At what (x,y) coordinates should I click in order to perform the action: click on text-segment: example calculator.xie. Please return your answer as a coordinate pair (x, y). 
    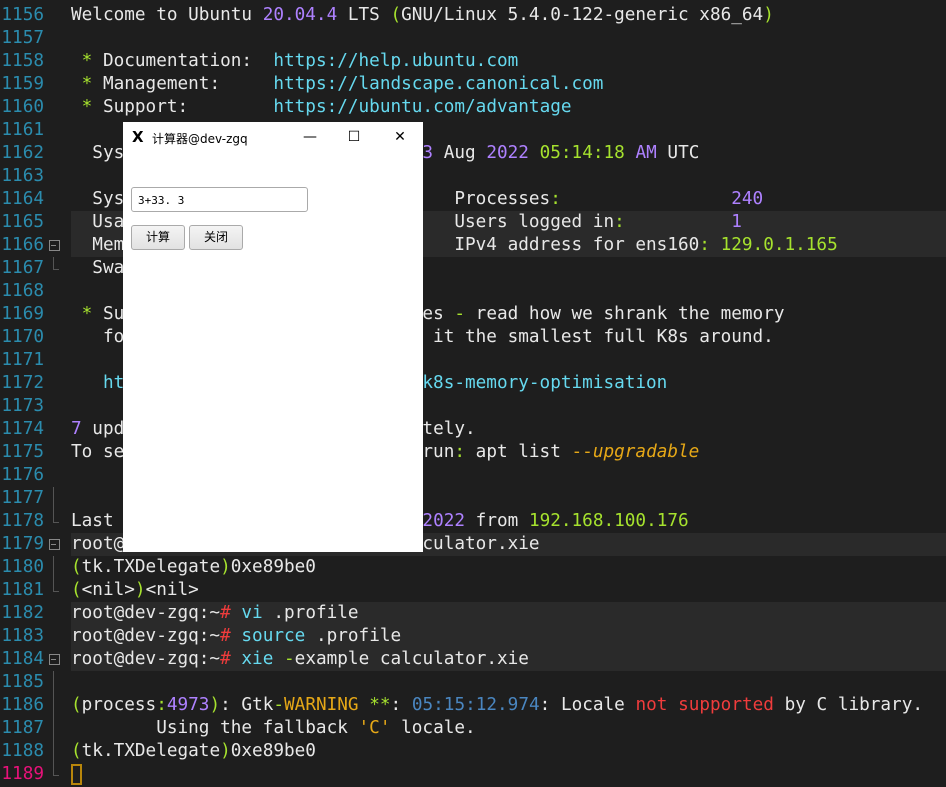
    Looking at the image, I should click on (411, 659).